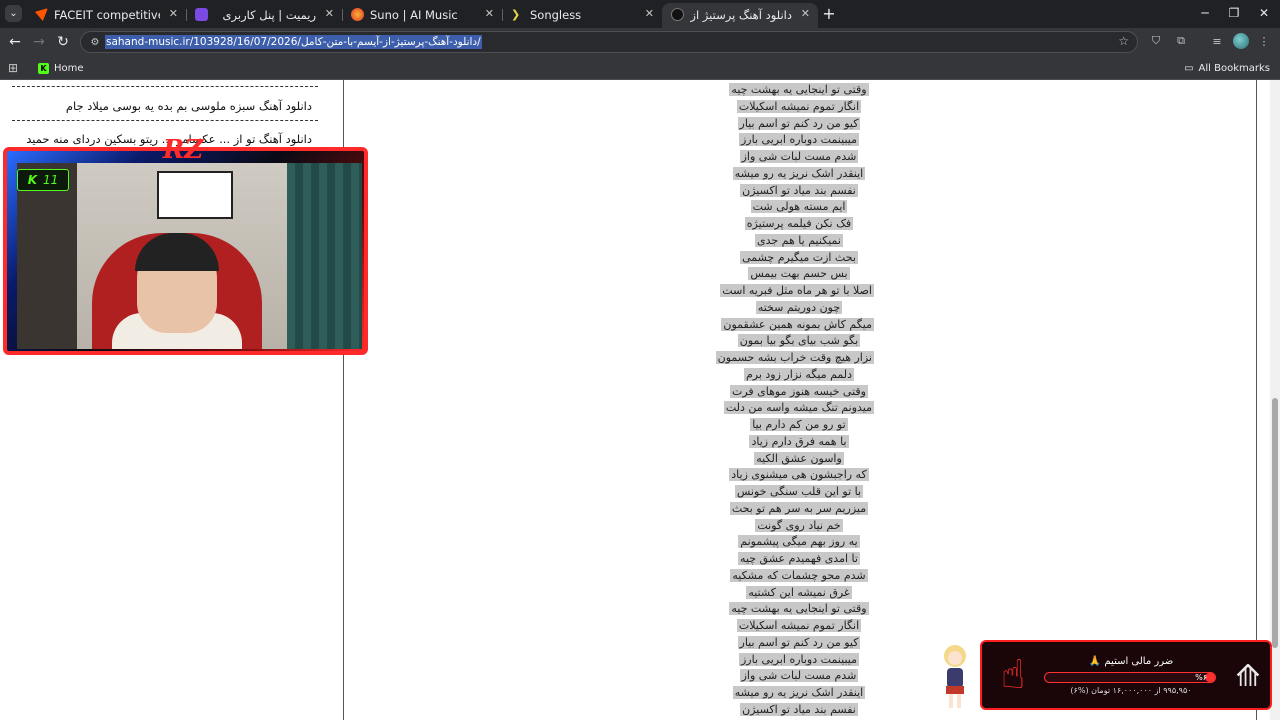 This screenshot has width=1280, height=720. I want to click on lyric-text: میزریم سر به سر هم تو بحث, so click(799, 508).